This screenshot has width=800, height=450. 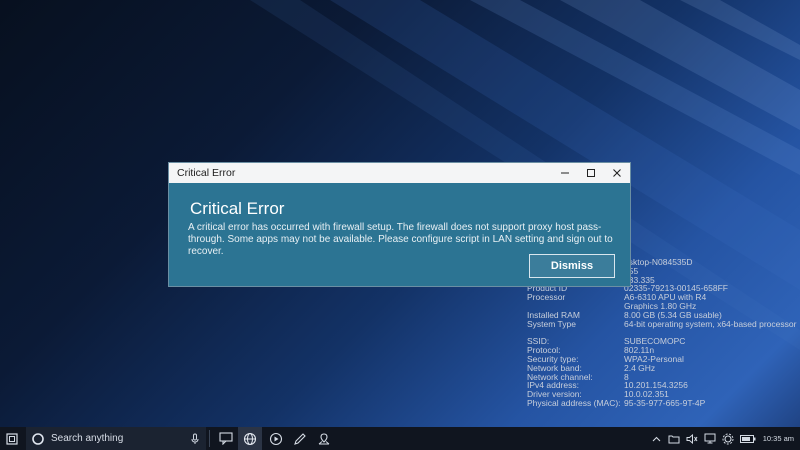 What do you see at coordinates (87, 438) in the screenshot?
I see `search-placeholder: Search anything` at bounding box center [87, 438].